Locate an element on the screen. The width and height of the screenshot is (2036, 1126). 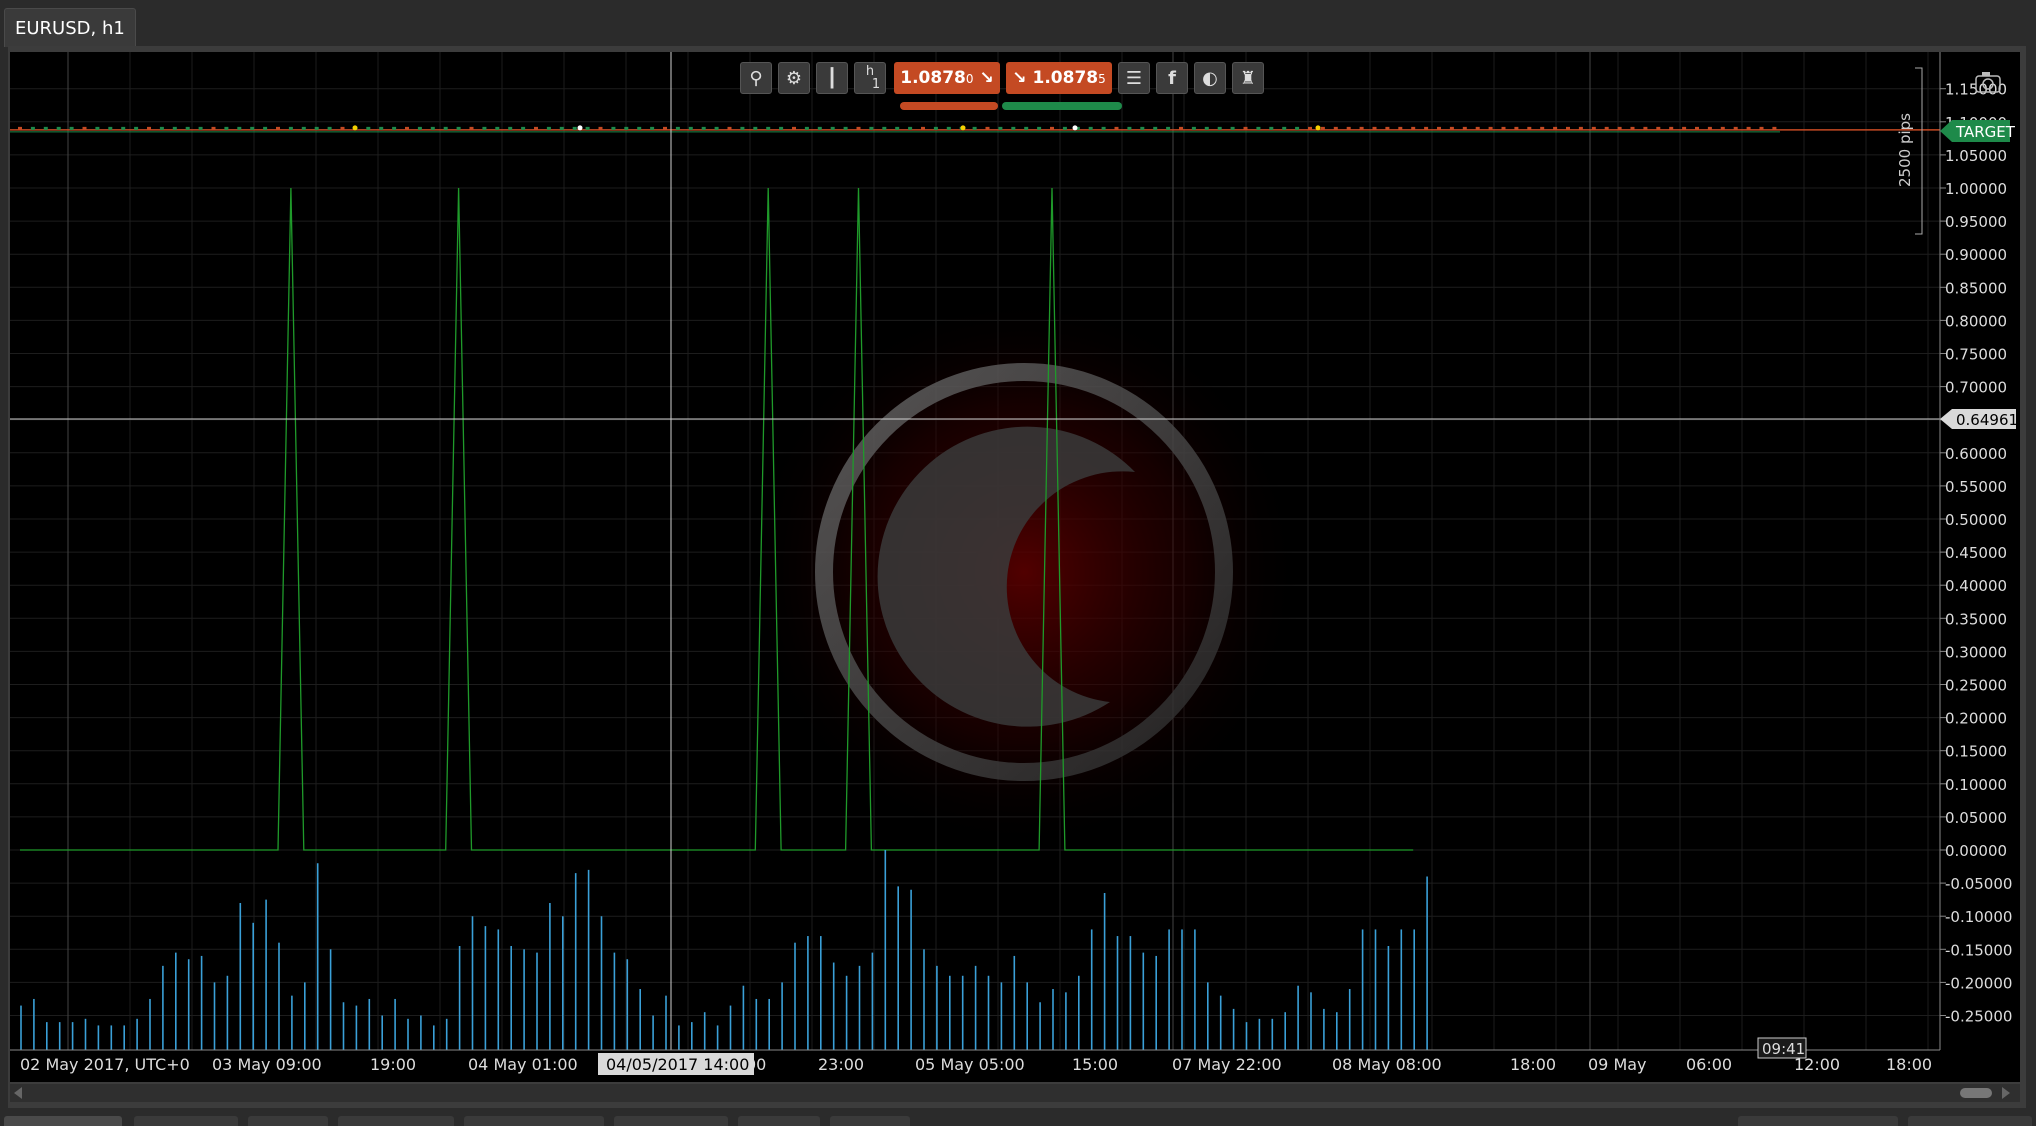
price-tick-label: 0.30000 is located at coordinates (1976, 652).